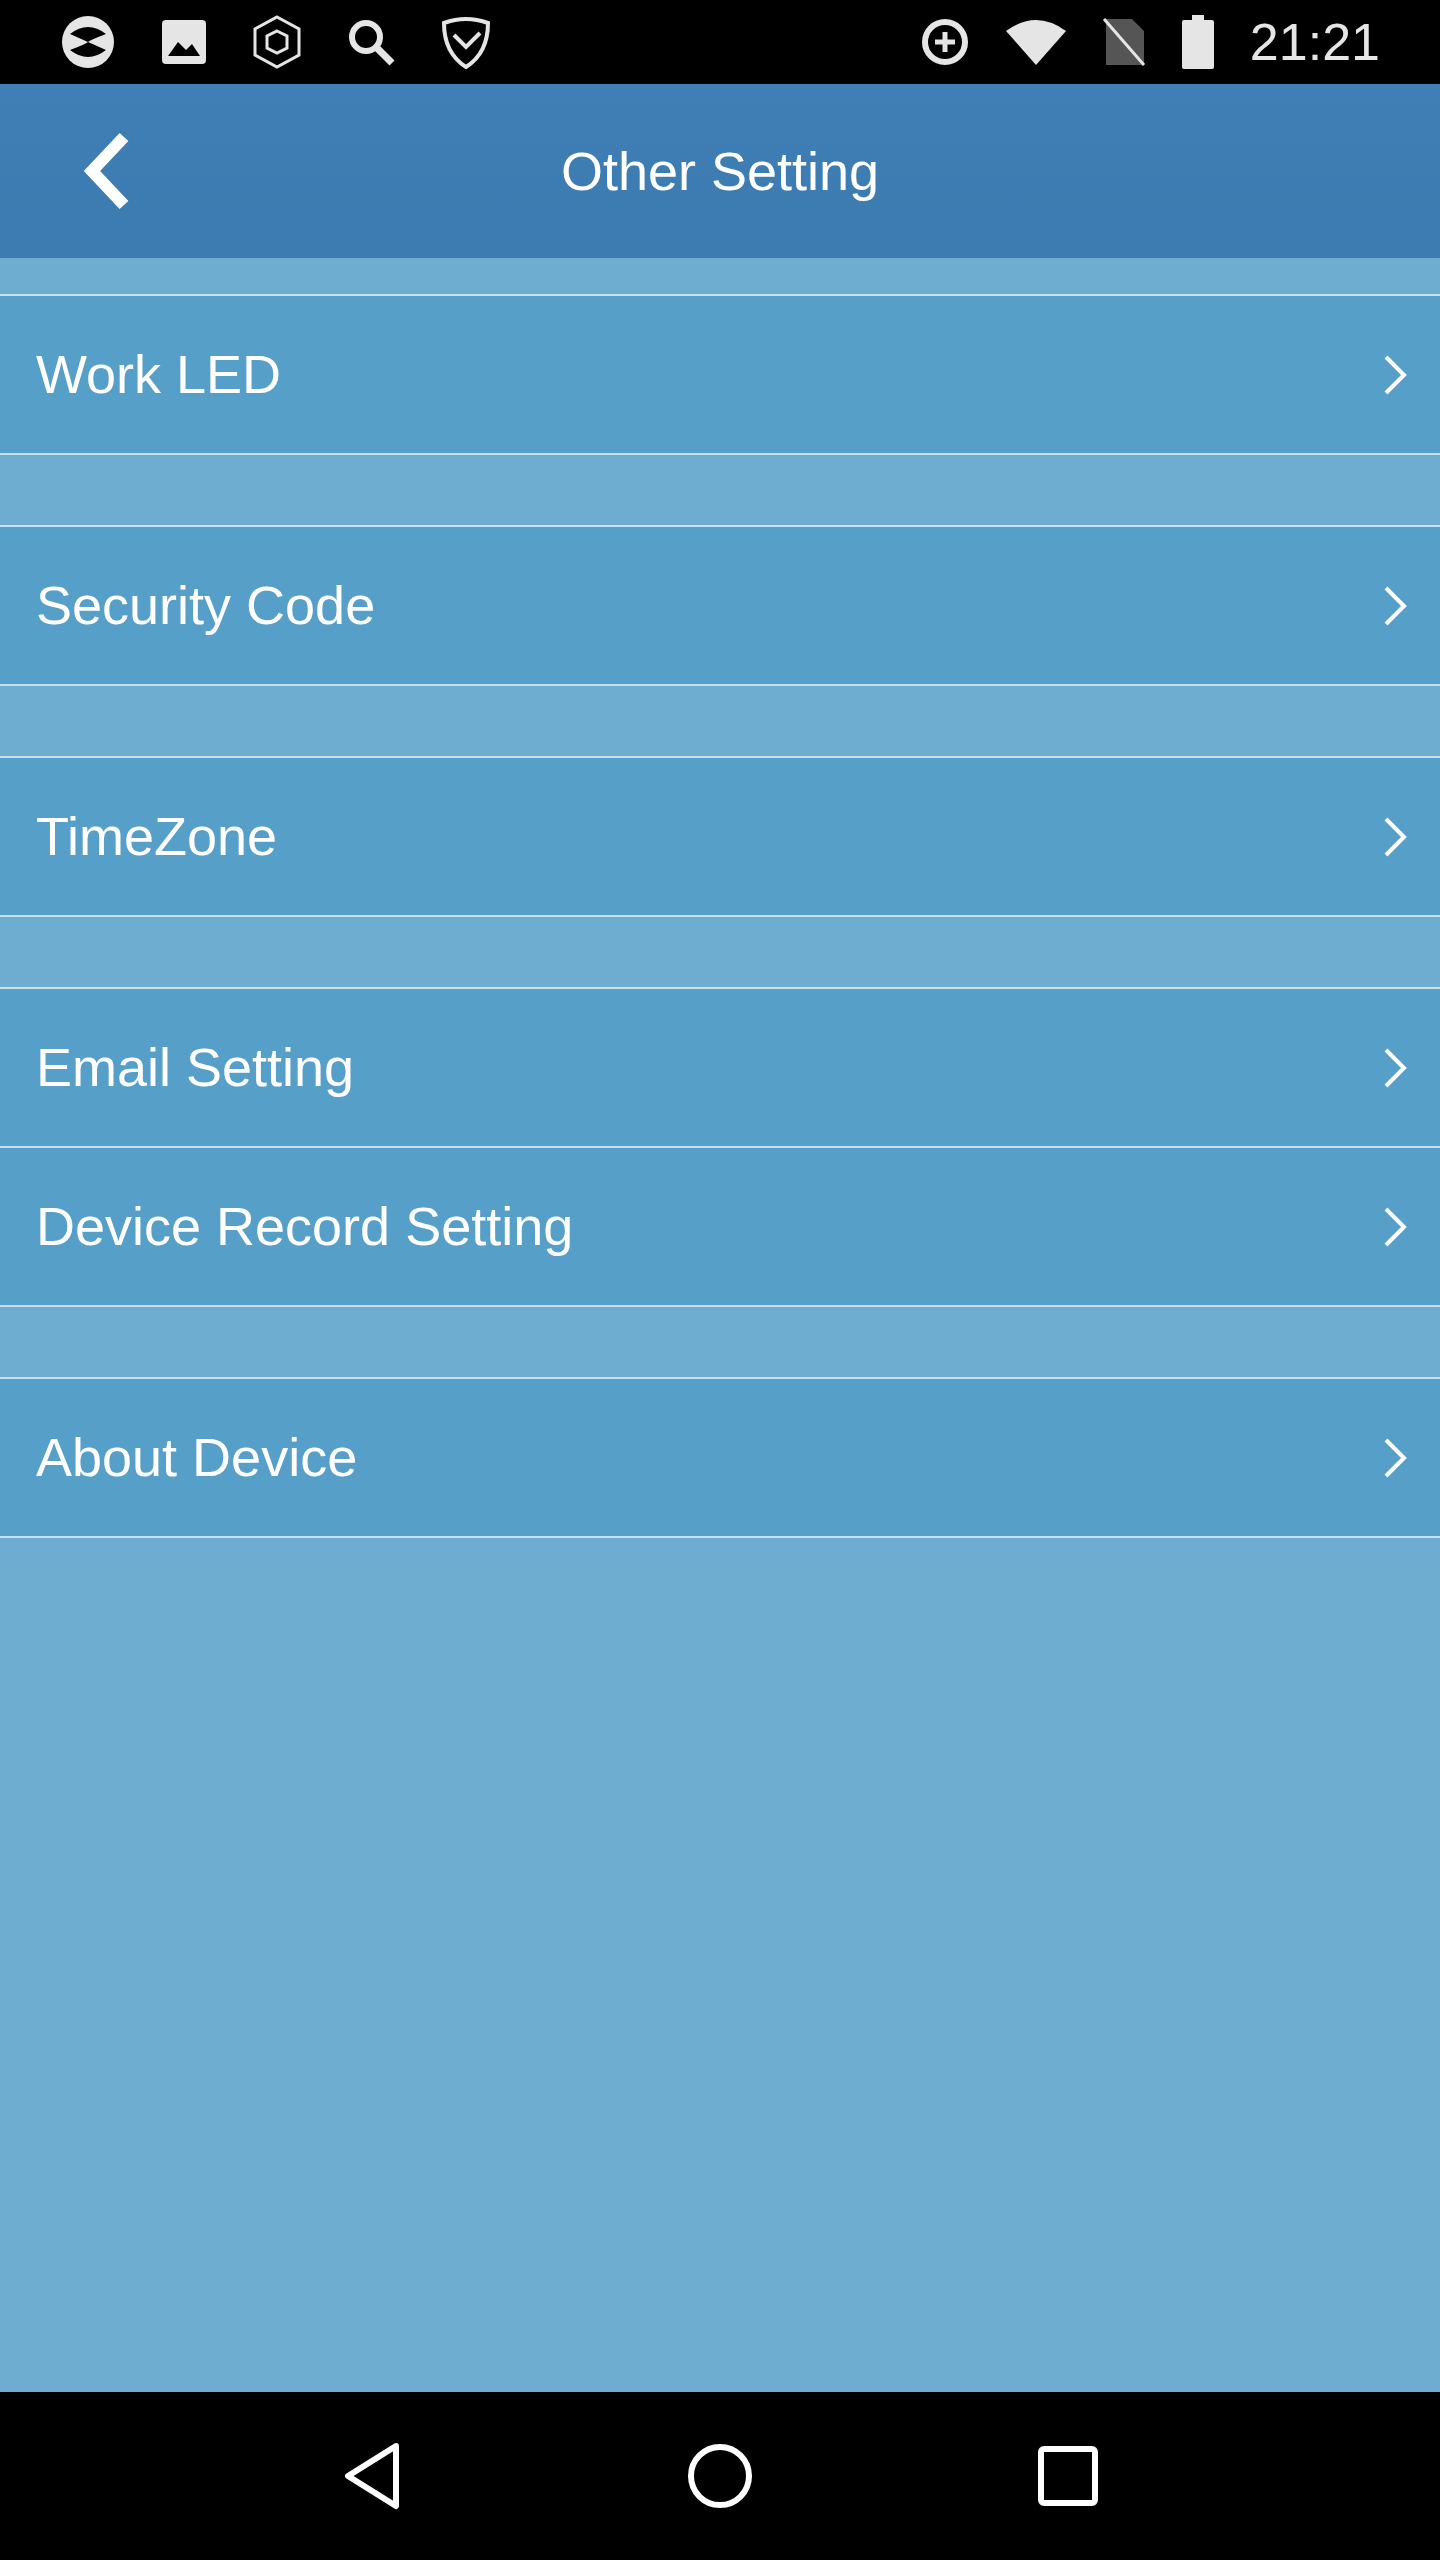 The image size is (1440, 2560). Describe the element at coordinates (720, 375) in the screenshot. I see `settings-row: Work LED` at that location.